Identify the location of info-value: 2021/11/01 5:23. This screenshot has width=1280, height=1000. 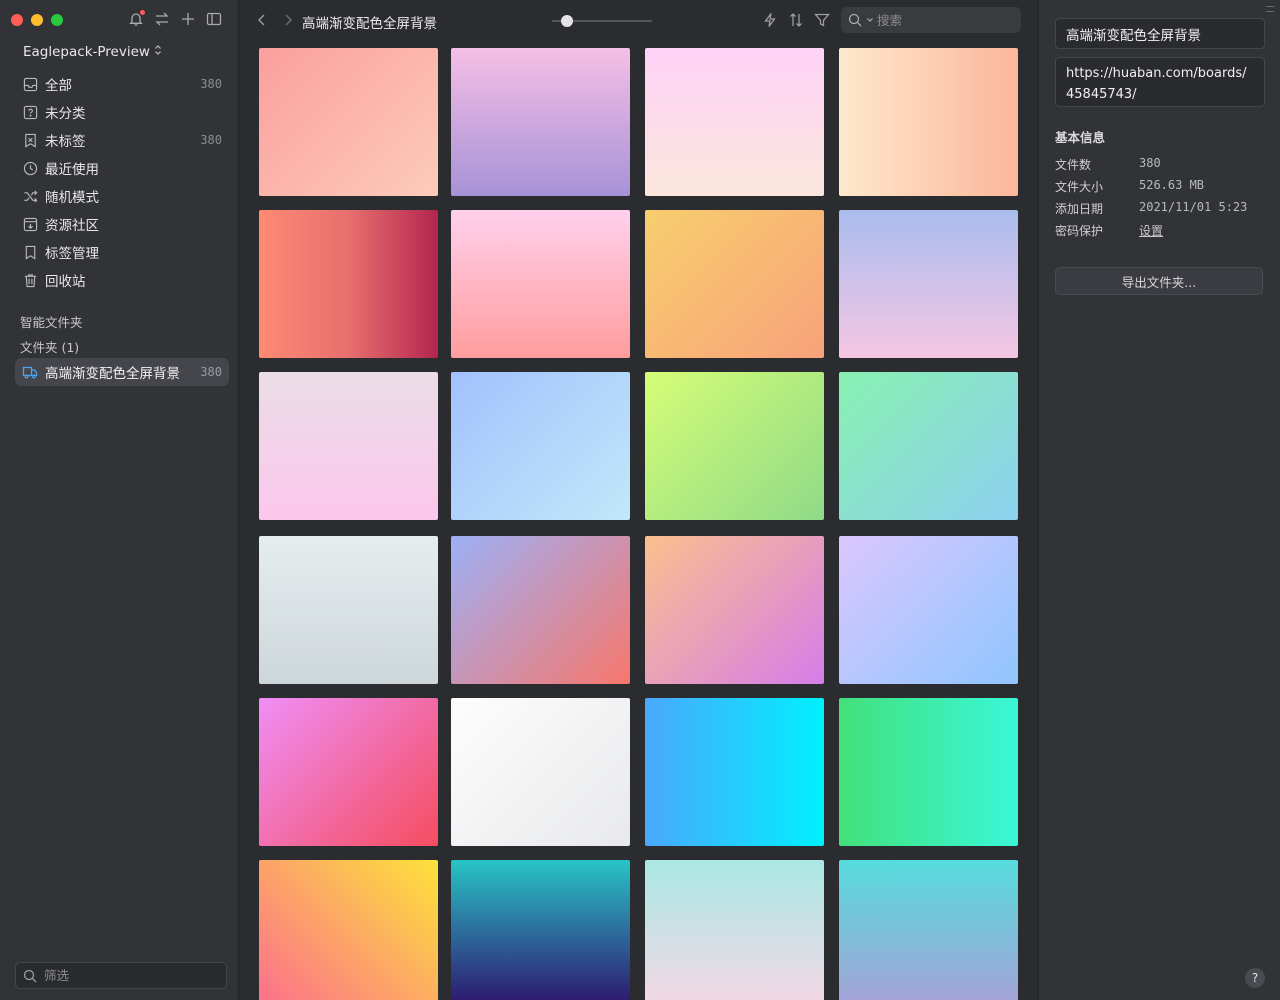
(1193, 207).